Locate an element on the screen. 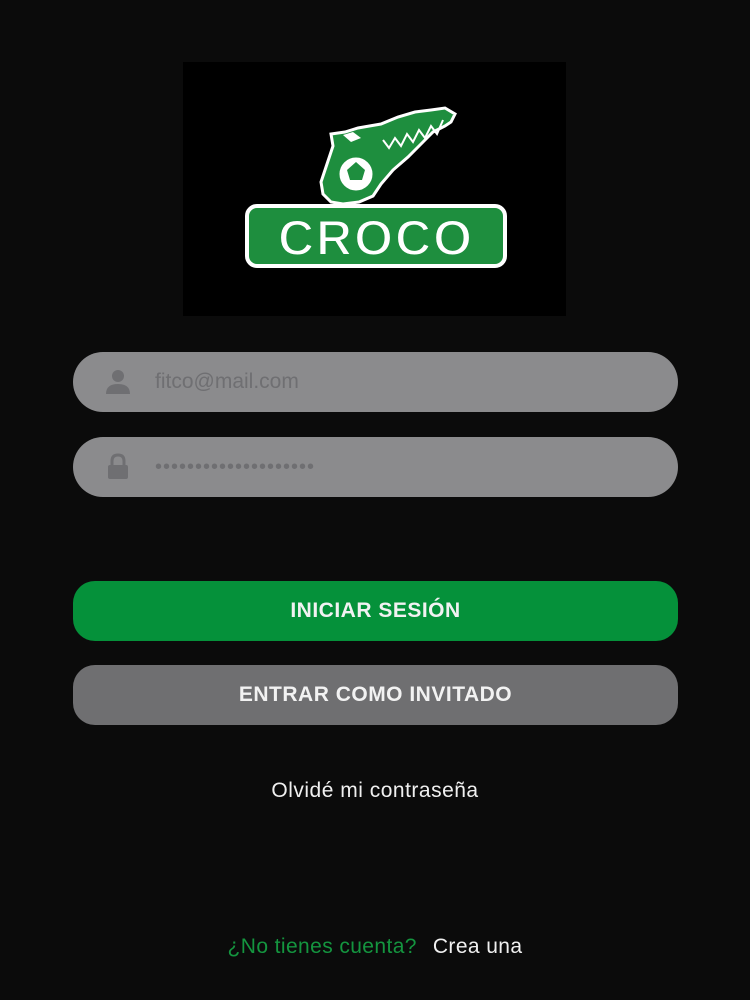 The image size is (750, 1000). guest-button: ENTRAR COMO INVITADO is located at coordinates (375, 695).